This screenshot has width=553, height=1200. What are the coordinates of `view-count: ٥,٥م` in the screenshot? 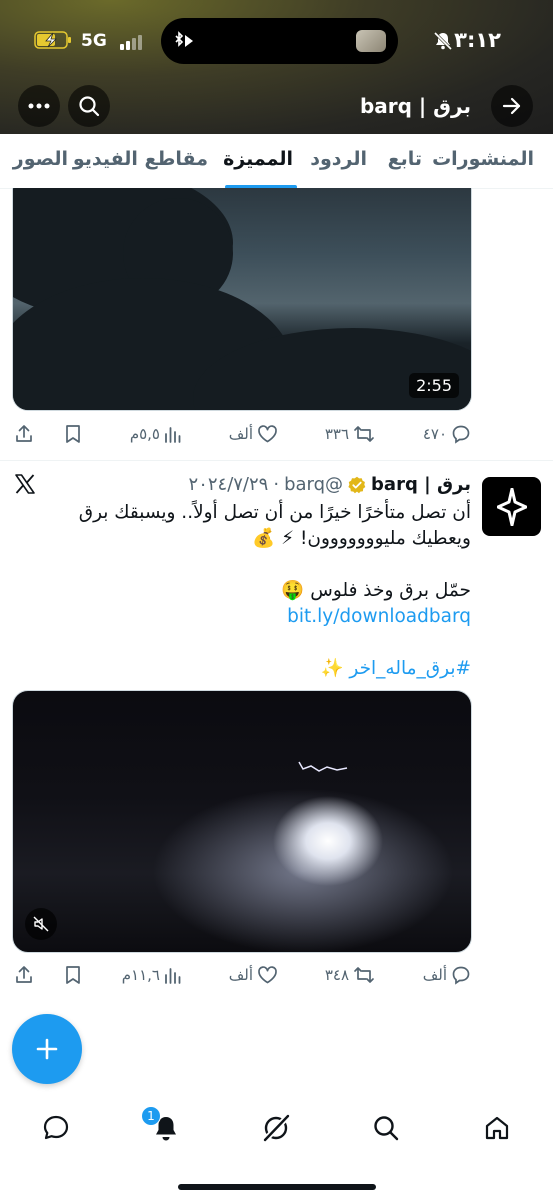 It's located at (144, 434).